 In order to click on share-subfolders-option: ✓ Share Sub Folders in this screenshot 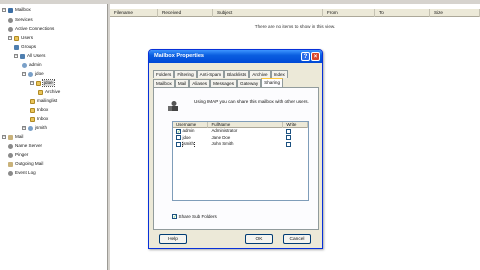, I will do `click(194, 216)`.